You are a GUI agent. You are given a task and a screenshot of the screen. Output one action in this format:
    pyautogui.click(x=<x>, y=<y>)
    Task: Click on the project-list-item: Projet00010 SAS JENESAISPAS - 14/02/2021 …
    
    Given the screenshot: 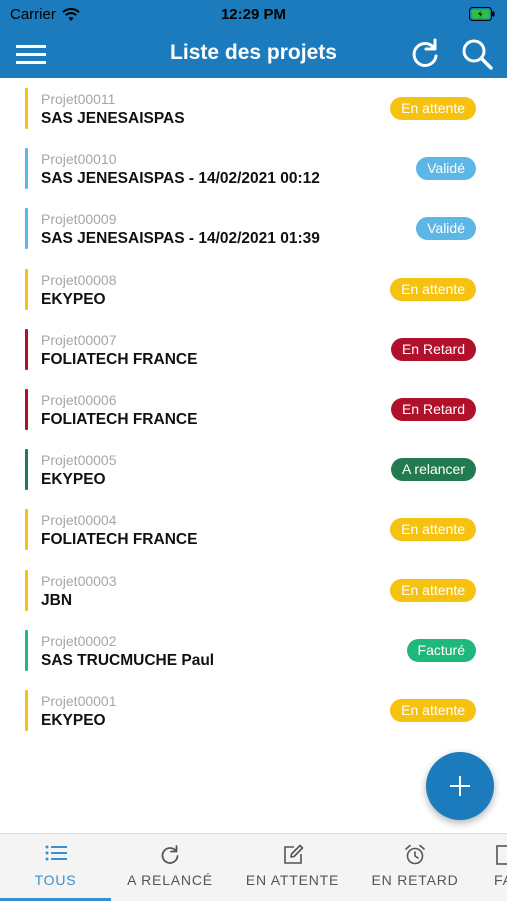 What is the action you would take?
    pyautogui.click(x=253, y=168)
    